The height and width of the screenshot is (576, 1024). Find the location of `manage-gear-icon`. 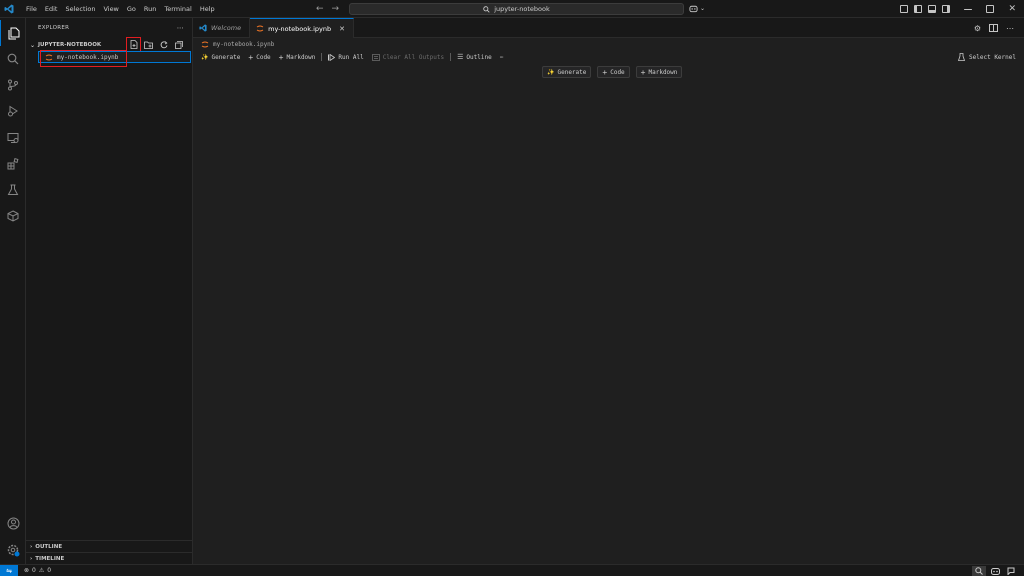

manage-gear-icon is located at coordinates (13, 550).